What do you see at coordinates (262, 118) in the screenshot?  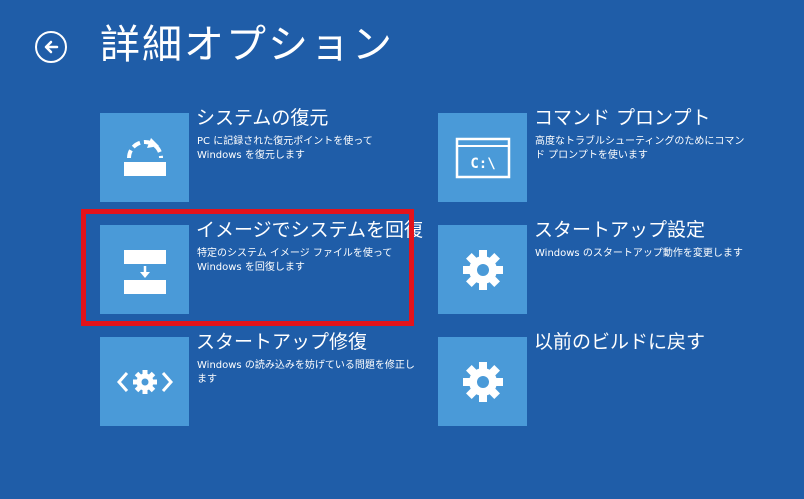 I see `option-title: システムの復元` at bounding box center [262, 118].